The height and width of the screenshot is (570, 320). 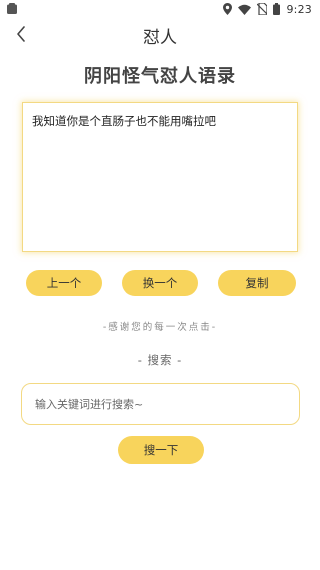 What do you see at coordinates (161, 450) in the screenshot?
I see `search-button: 搜一下` at bounding box center [161, 450].